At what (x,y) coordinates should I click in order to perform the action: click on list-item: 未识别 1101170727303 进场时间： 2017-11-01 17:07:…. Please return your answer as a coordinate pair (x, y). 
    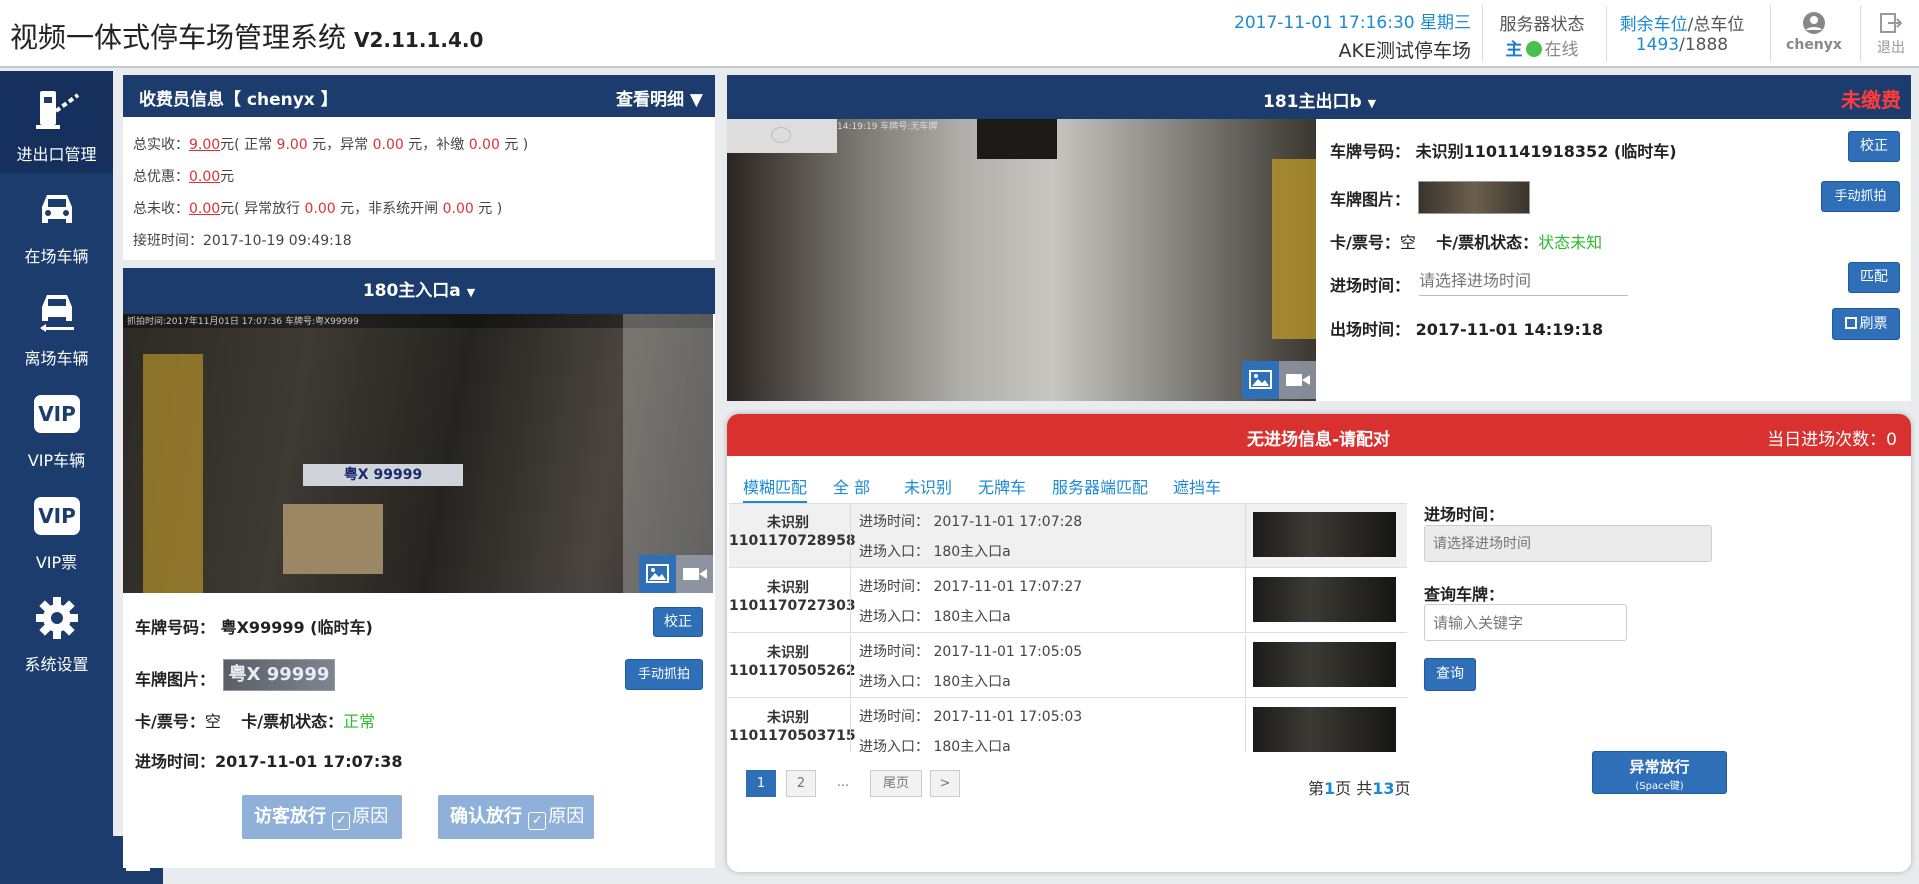
    Looking at the image, I should click on (1068, 601).